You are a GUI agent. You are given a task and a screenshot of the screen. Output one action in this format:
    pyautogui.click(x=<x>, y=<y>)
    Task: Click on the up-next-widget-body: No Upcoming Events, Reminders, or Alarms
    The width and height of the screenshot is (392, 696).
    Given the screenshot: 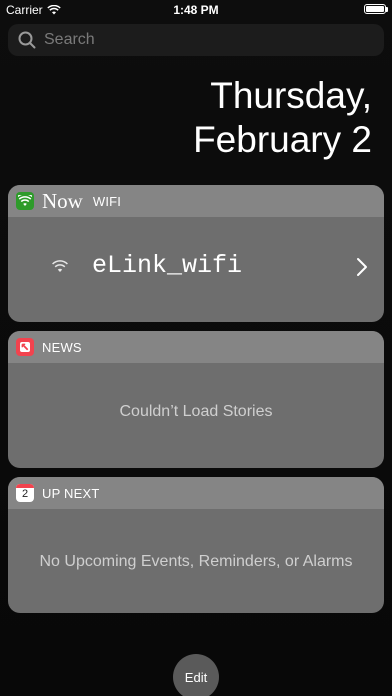 What is the action you would take?
    pyautogui.click(x=196, y=561)
    